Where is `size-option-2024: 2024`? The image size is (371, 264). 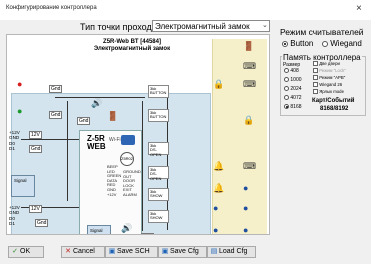 size-option-2024: 2024 is located at coordinates (293, 89).